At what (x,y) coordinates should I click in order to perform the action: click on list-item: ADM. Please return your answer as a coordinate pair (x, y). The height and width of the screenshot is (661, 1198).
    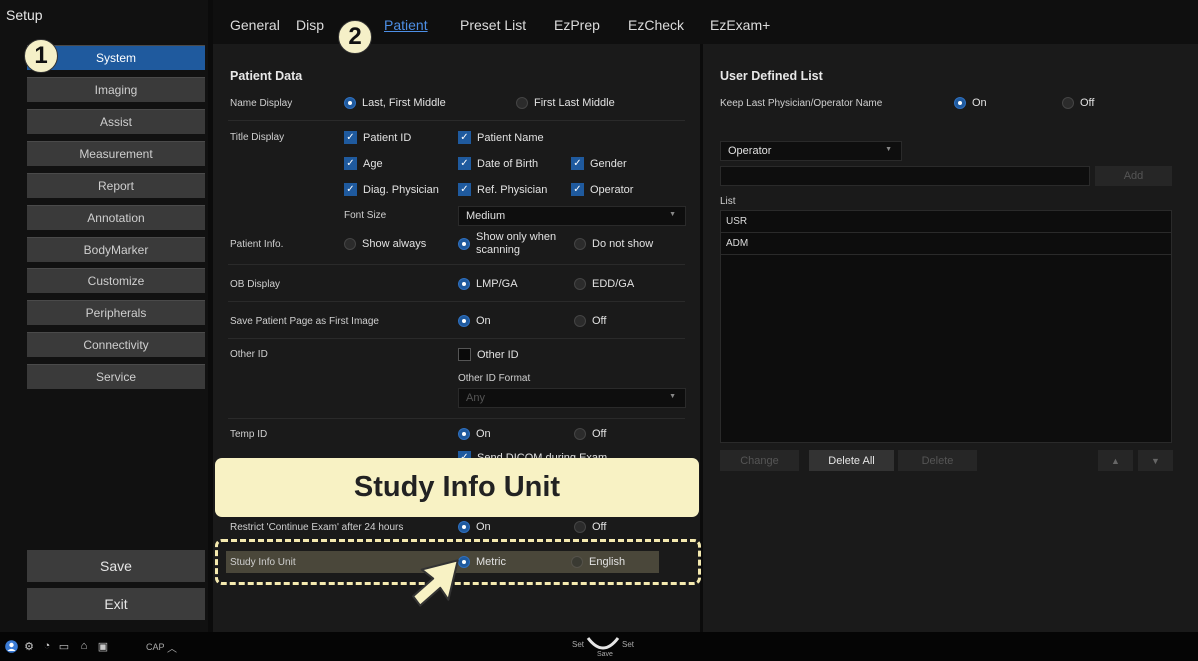
    Looking at the image, I should click on (946, 244).